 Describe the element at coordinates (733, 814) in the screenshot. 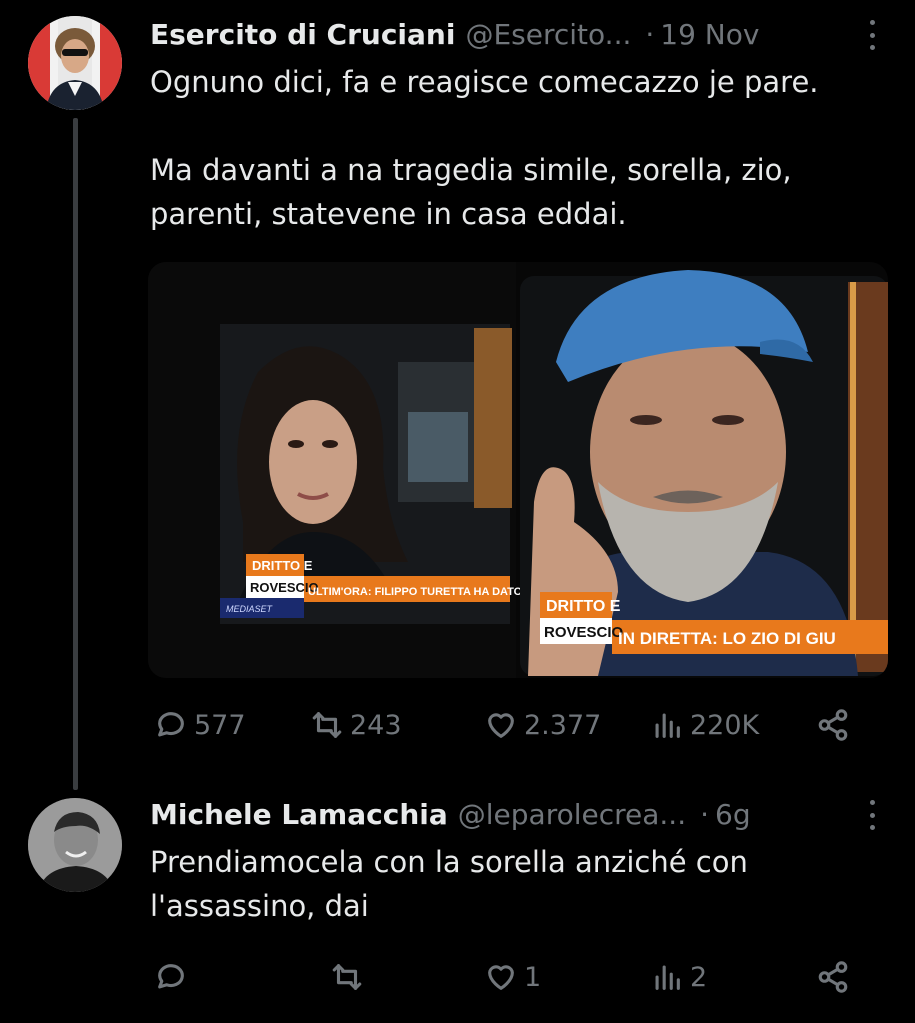

I see `timestamp: 6g` at that location.